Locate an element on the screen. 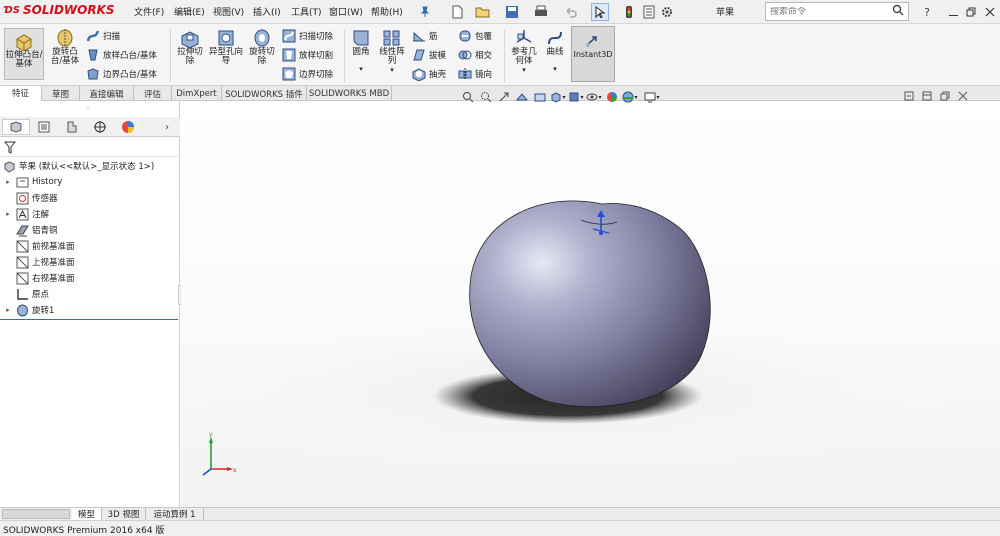 This screenshot has width=1000, height=536. viewport-close-icon is located at coordinates (963, 97).